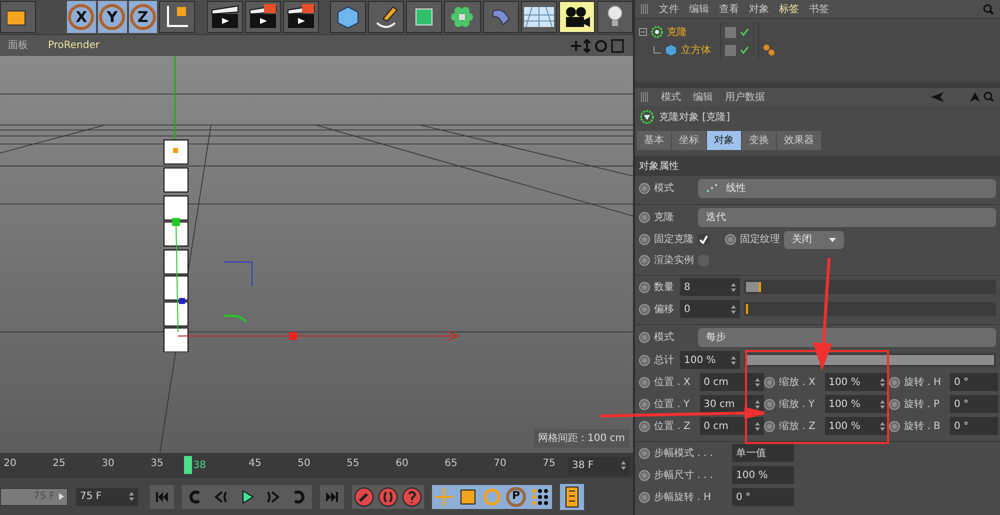 The width and height of the screenshot is (1000, 515). Describe the element at coordinates (643, 32) in the screenshot. I see `collapse-icon` at that location.